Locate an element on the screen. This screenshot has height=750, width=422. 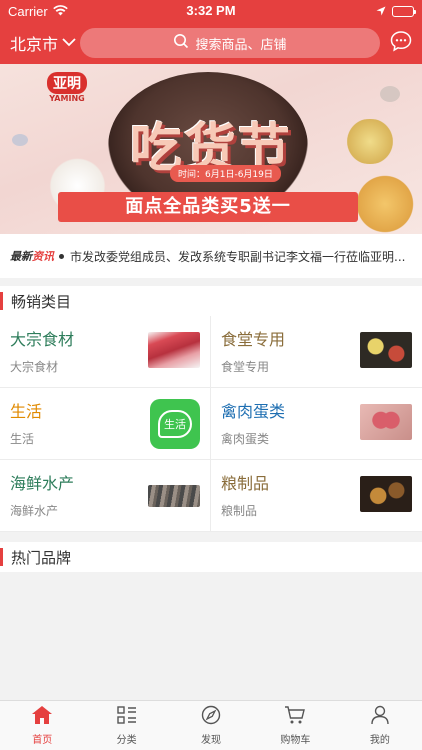
brand-name-en: YAMING is located at coordinates (67, 98).